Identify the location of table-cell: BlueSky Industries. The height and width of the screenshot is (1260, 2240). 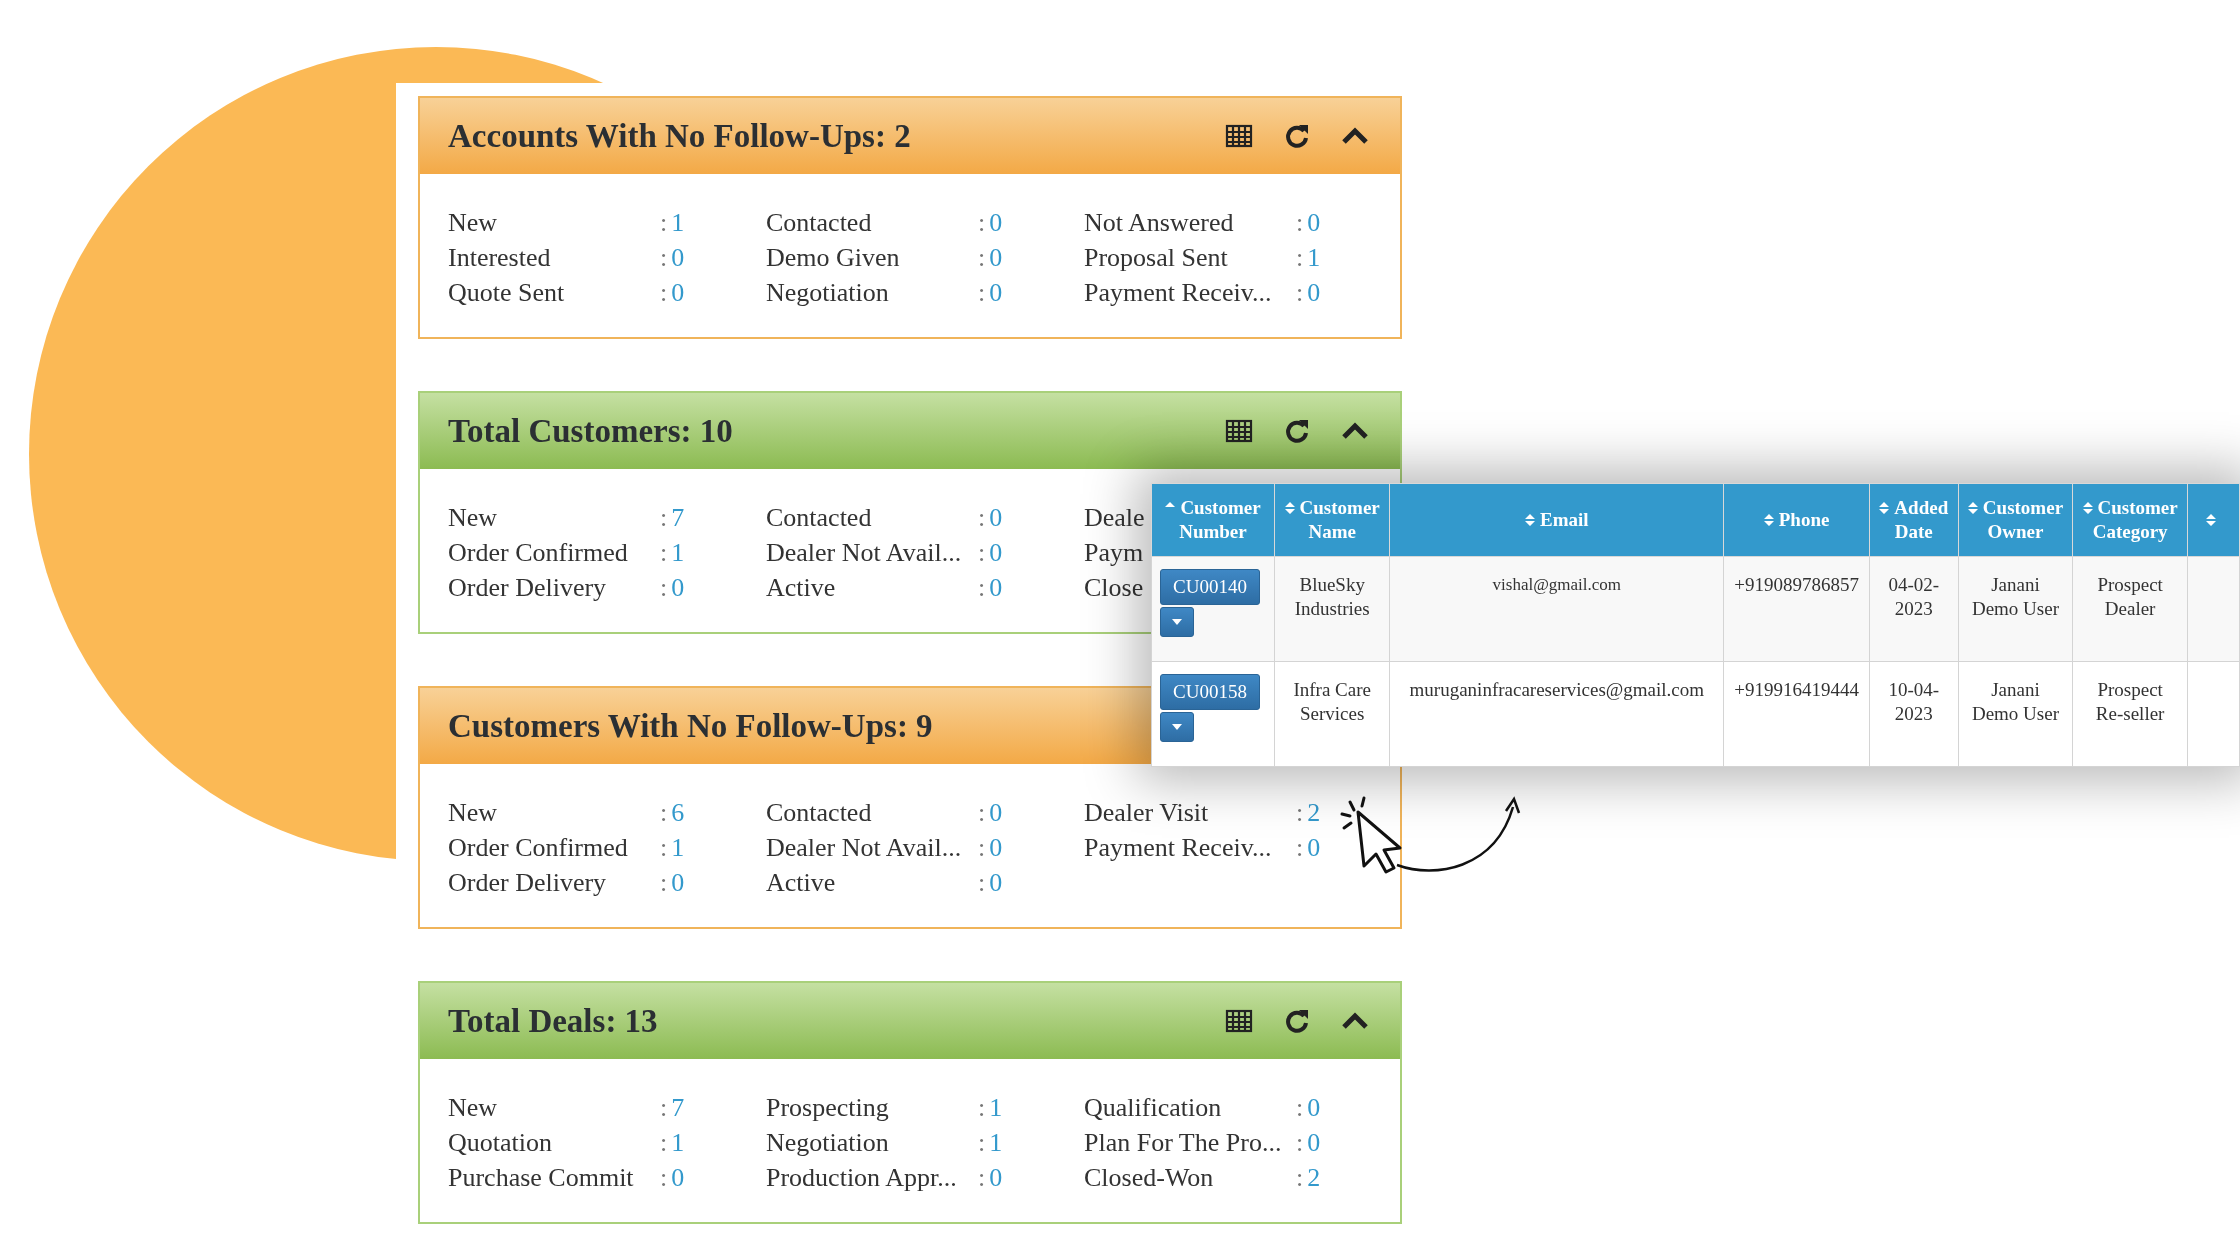
(1332, 609).